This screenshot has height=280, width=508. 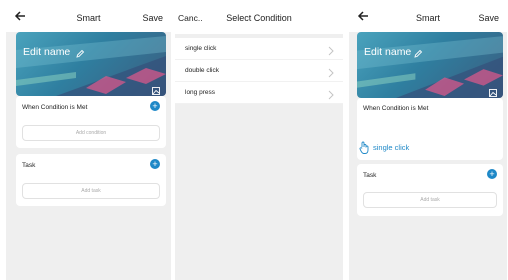 I want to click on page-title: Select Condition, so click(x=259, y=18).